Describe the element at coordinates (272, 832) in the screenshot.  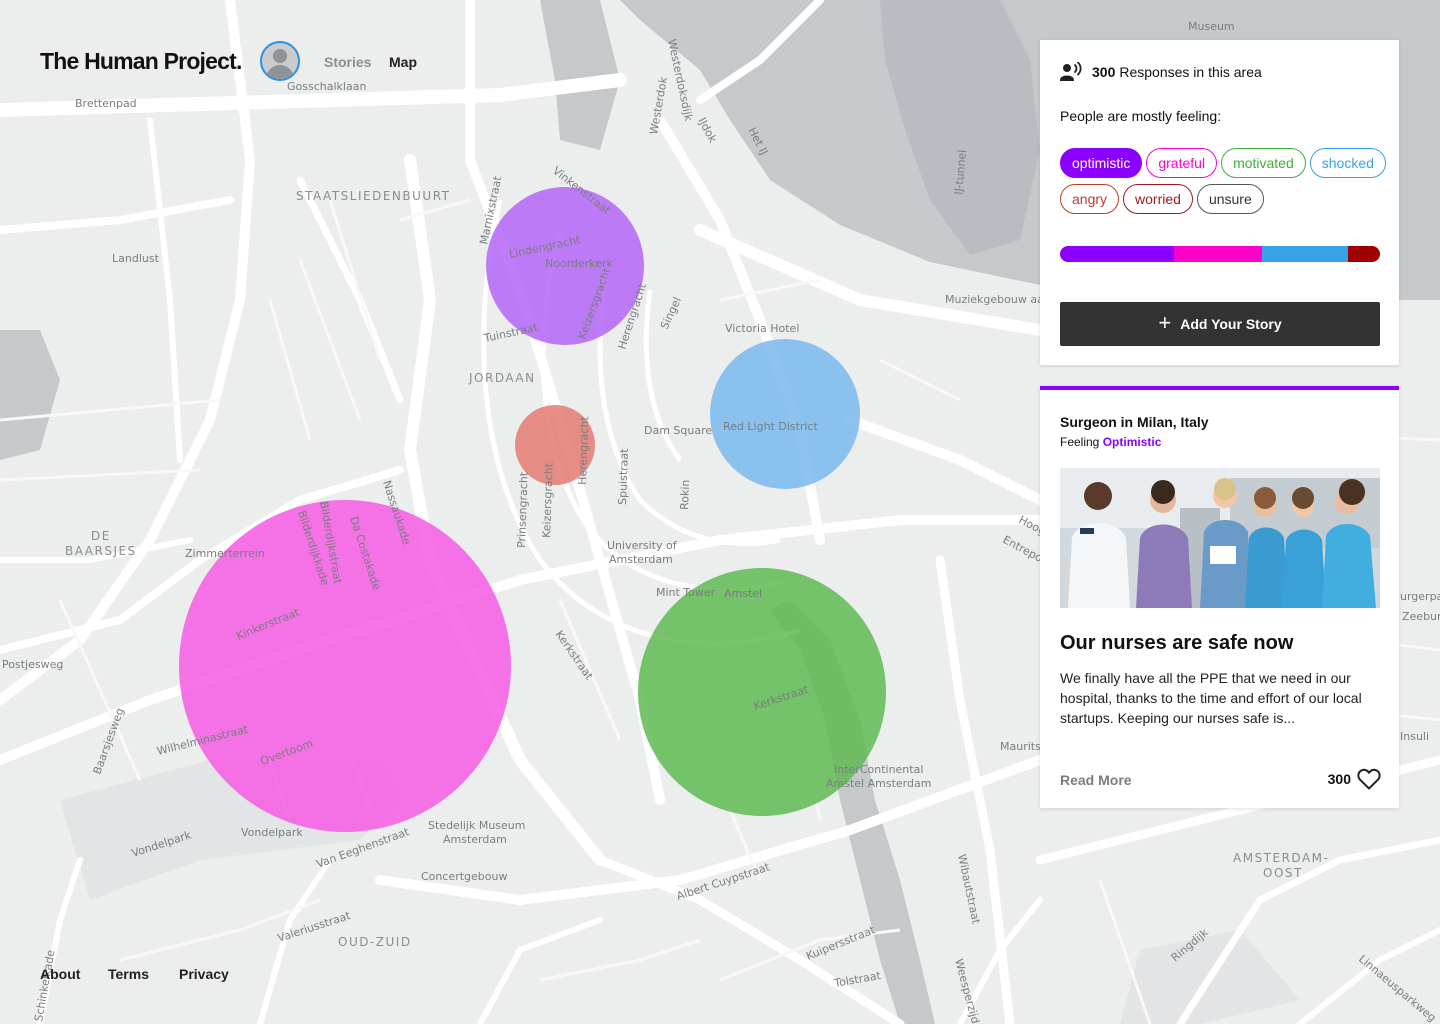
I see `map-label: Vondelpark` at that location.